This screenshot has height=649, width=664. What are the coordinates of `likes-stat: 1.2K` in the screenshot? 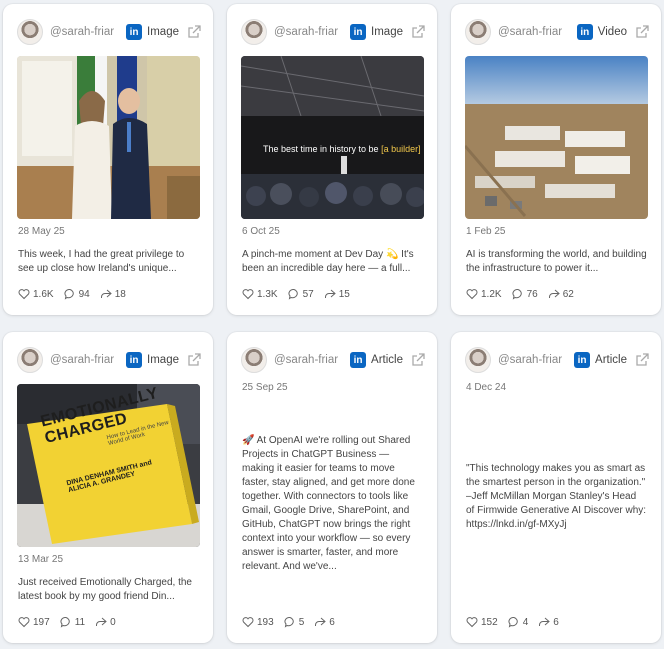 It's located at (484, 294).